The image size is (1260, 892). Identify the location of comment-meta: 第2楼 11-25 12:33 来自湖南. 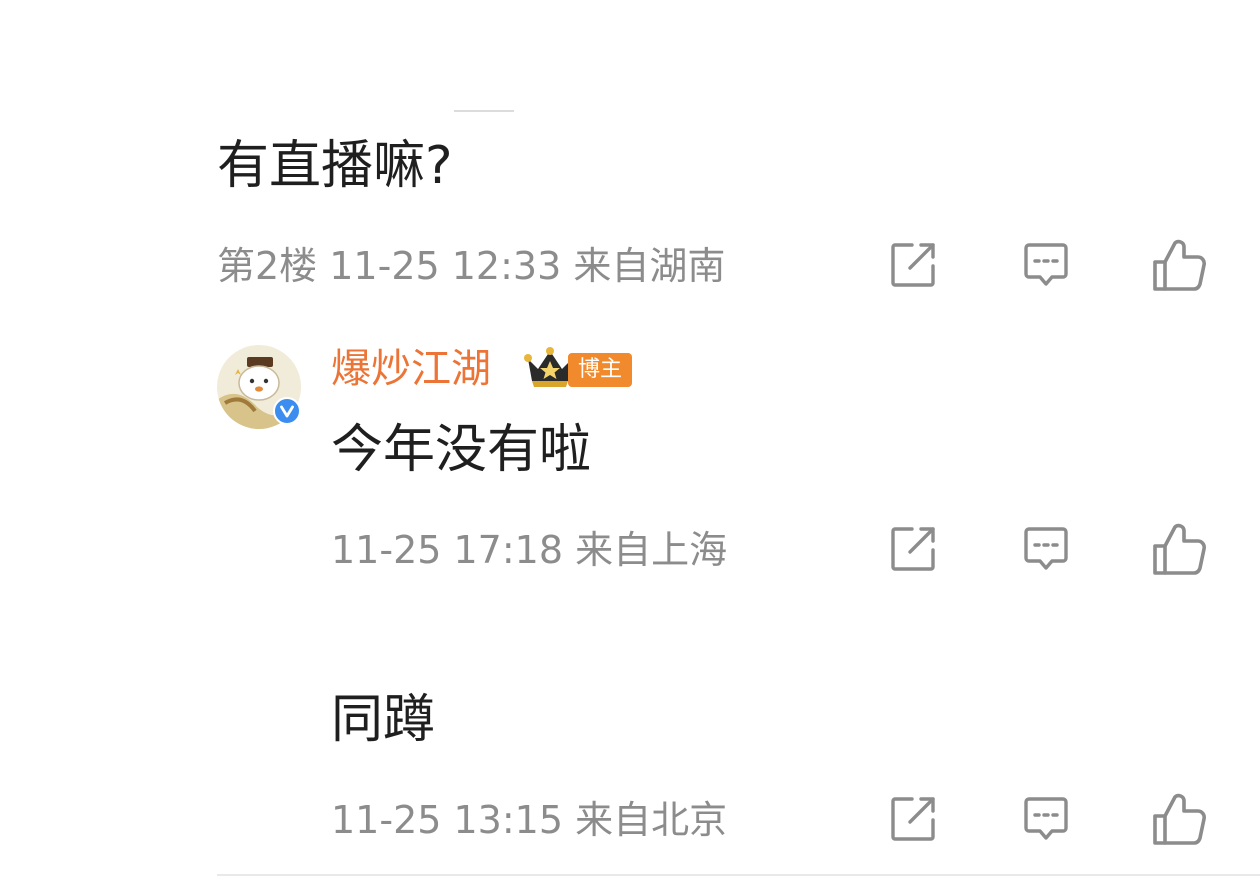
(471, 266).